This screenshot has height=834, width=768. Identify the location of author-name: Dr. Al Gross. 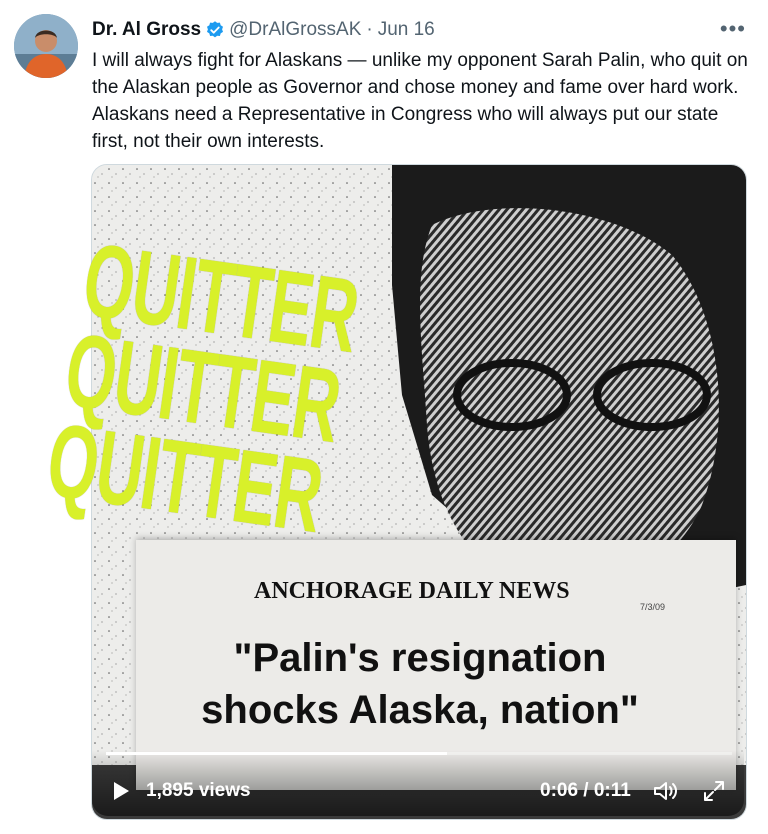
(146, 30).